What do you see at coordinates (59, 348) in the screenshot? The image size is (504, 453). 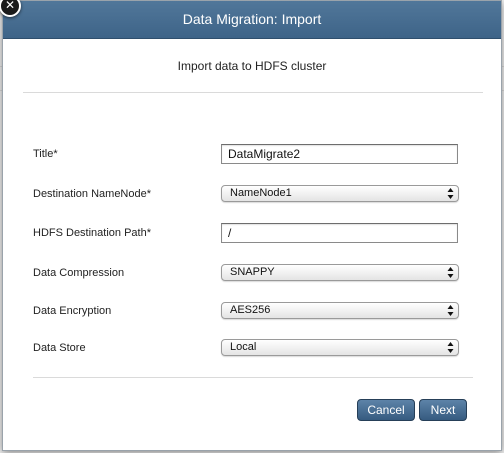 I see `store-label: Data Store` at bounding box center [59, 348].